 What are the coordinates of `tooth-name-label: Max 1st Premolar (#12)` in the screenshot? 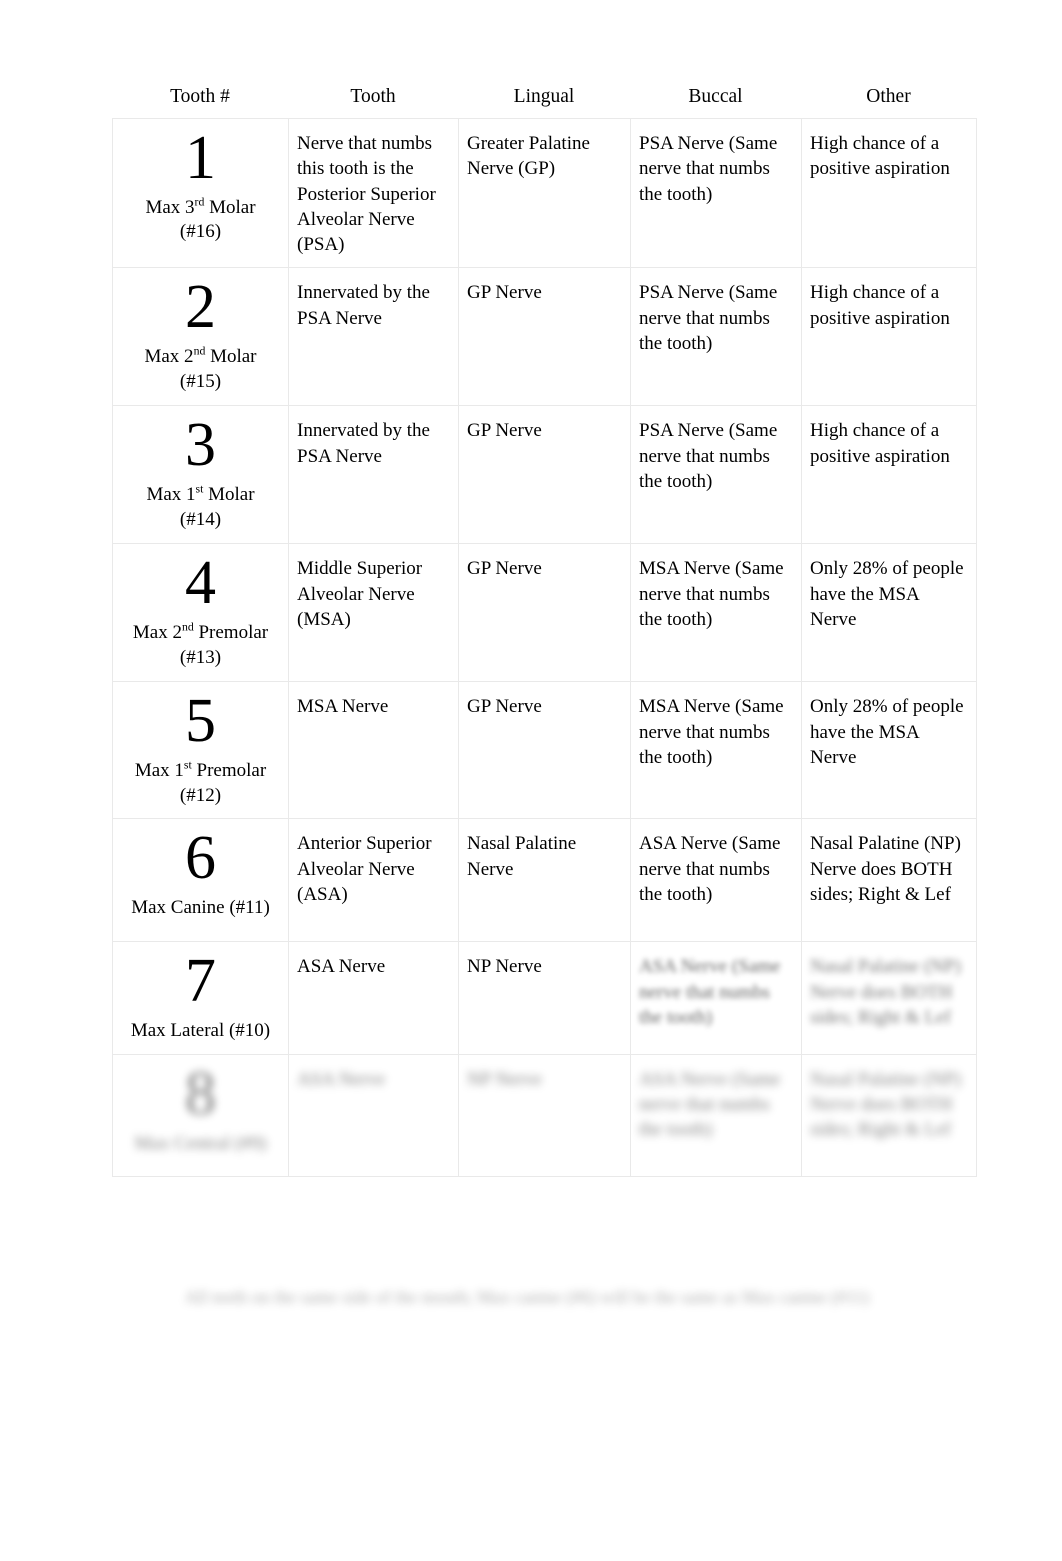 It's located at (200, 782).